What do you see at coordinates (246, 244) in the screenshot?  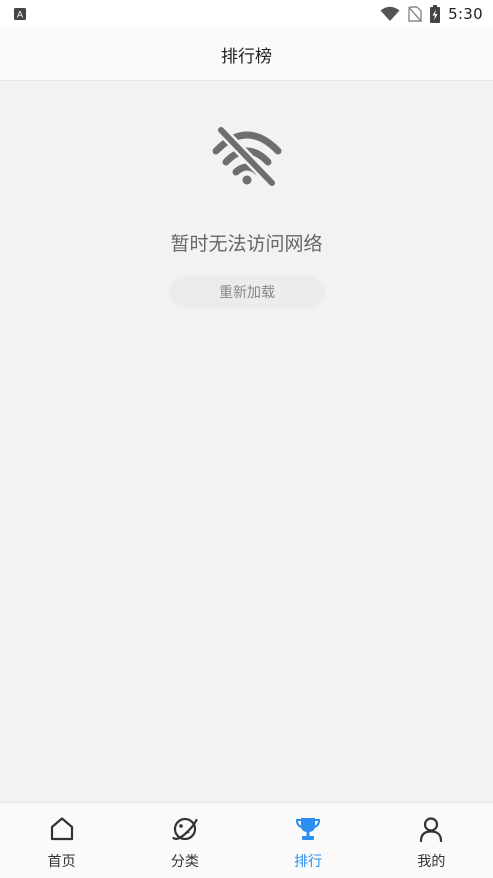 I see `empty-message: 暂时无法访问网络` at bounding box center [246, 244].